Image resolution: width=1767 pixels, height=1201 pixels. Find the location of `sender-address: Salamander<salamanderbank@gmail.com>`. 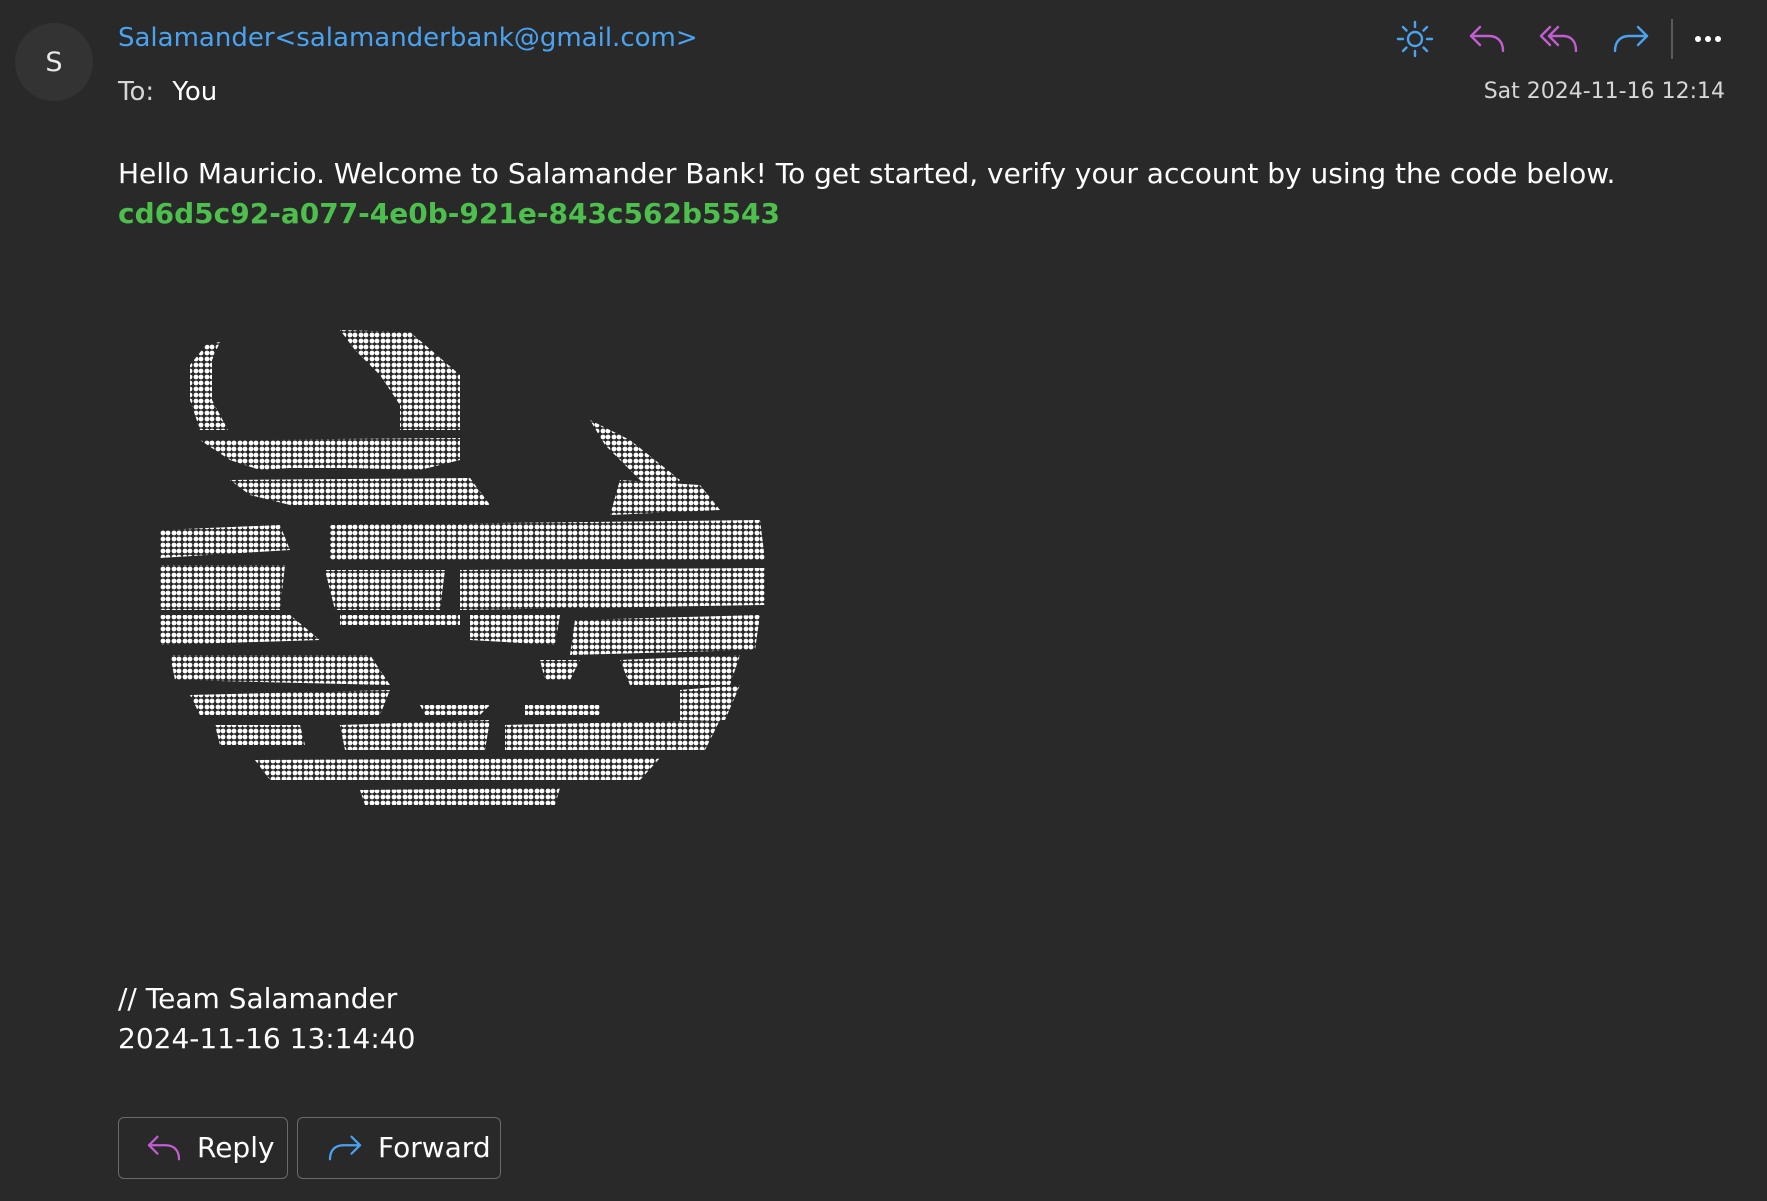

sender-address: Salamander<salamanderbank@gmail.com> is located at coordinates (408, 38).